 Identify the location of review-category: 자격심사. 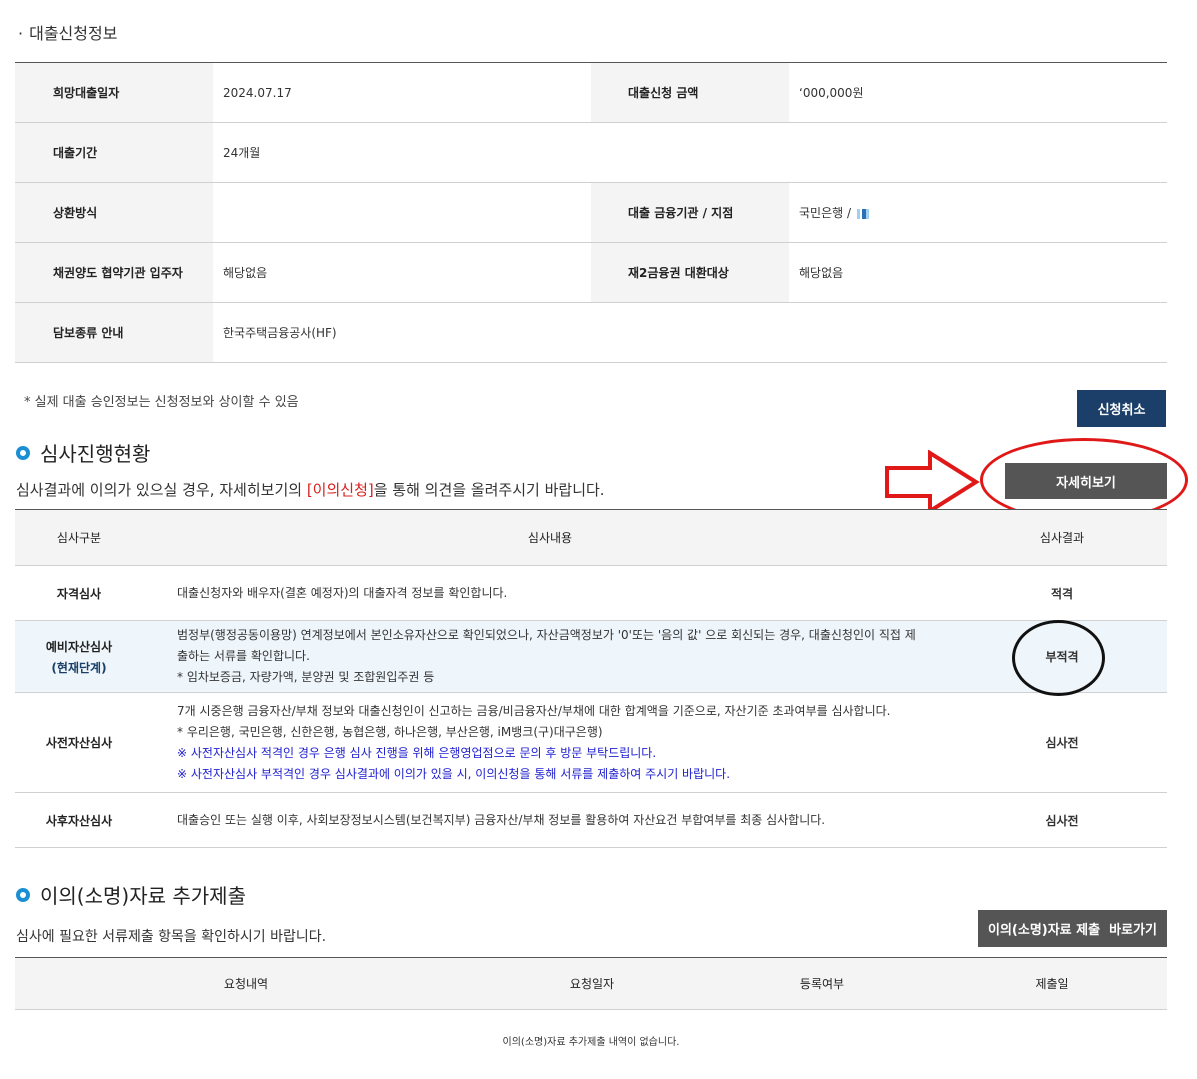
(79, 593).